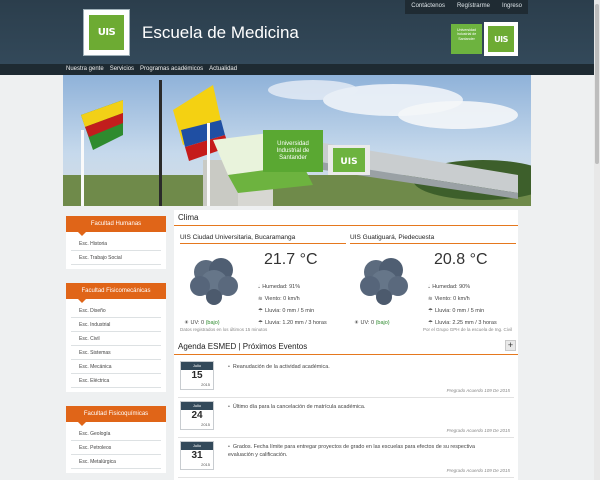 The height and width of the screenshot is (480, 600). I want to click on scrollbar-thumb, so click(597, 84).